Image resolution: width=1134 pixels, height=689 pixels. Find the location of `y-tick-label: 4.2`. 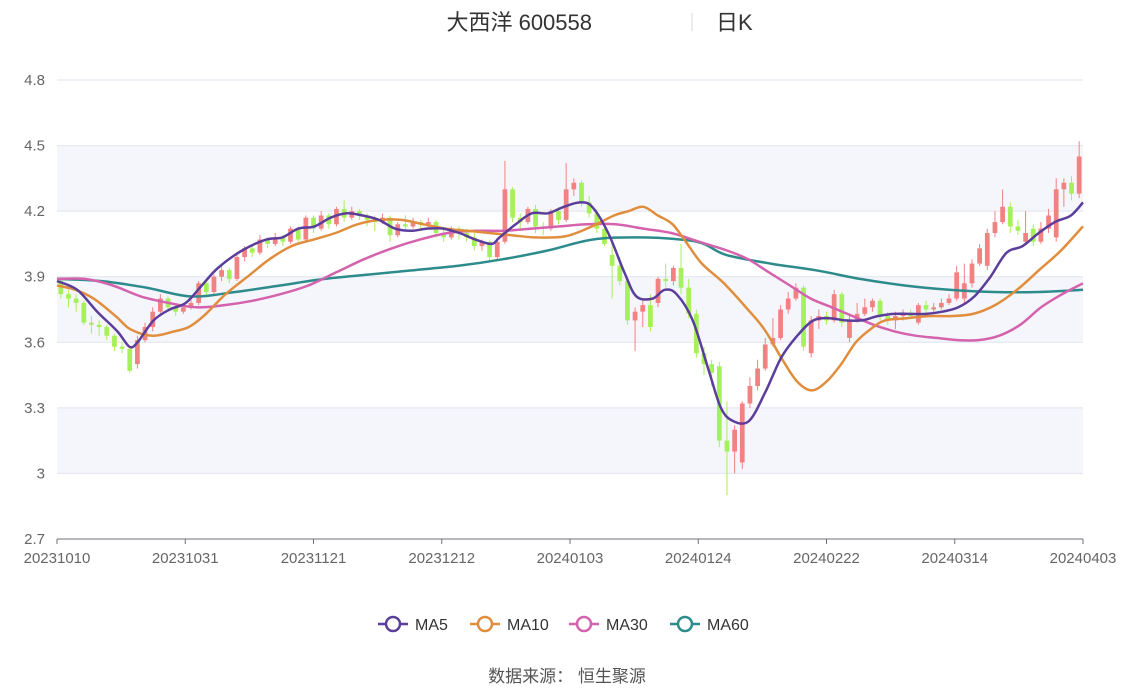

y-tick-label: 4.2 is located at coordinates (34, 211).